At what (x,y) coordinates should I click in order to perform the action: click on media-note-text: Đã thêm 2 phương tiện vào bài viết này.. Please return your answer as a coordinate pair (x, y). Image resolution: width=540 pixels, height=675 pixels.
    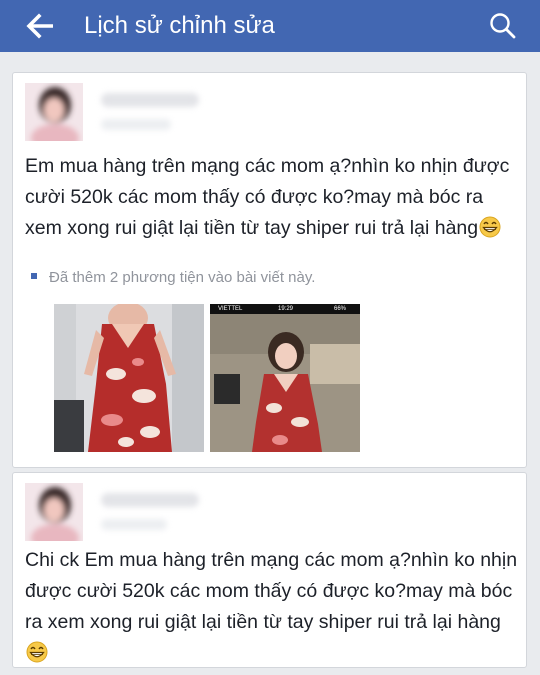
    Looking at the image, I should click on (182, 277).